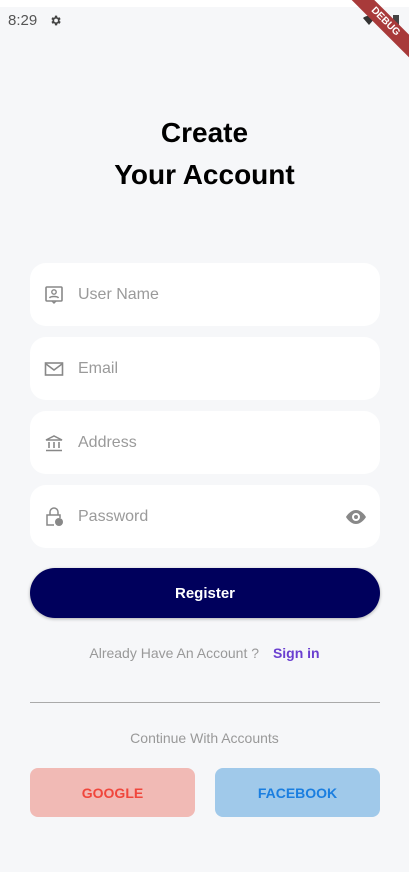 This screenshot has width=409, height=872. What do you see at coordinates (204, 738) in the screenshot?
I see `continue-with-label: Continue With Accounts` at bounding box center [204, 738].